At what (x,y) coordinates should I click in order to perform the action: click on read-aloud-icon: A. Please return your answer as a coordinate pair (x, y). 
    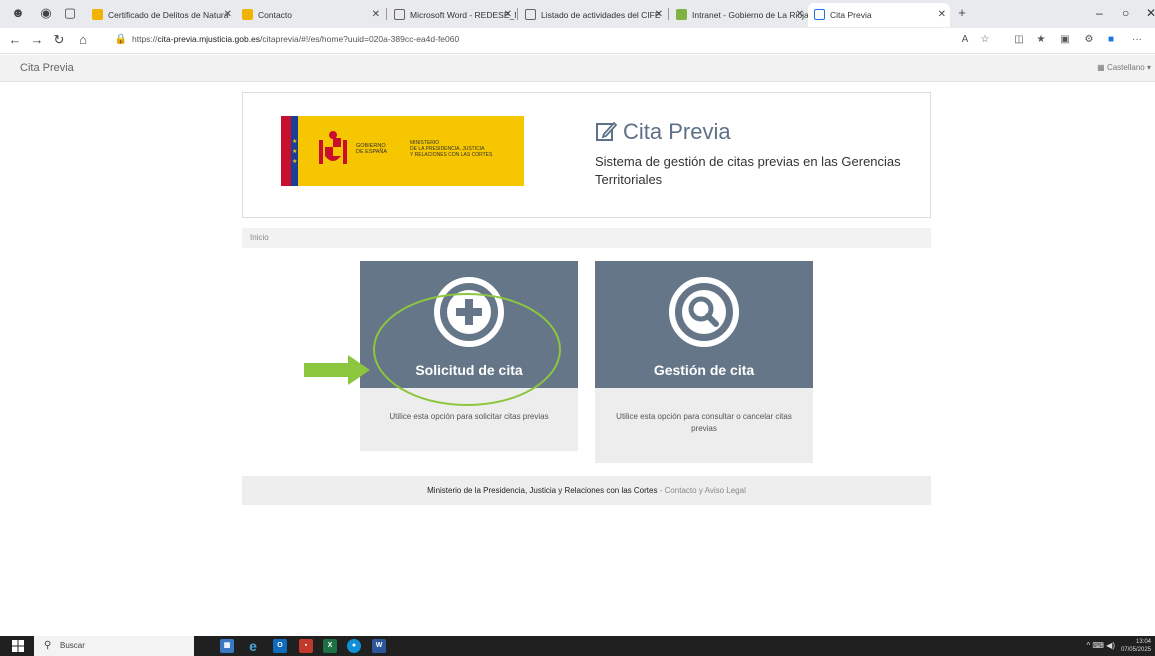
    Looking at the image, I should click on (965, 39).